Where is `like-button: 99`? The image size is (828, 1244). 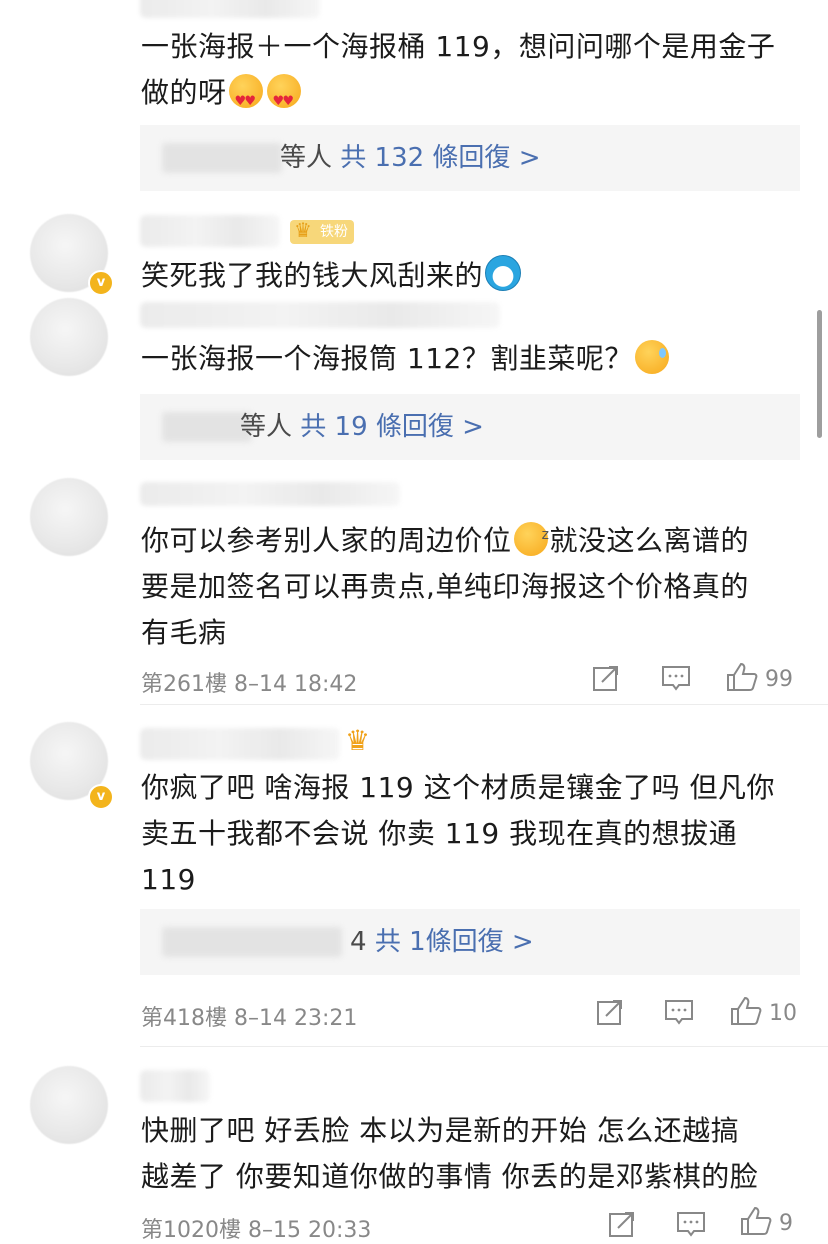
like-button: 99 is located at coordinates (759, 677).